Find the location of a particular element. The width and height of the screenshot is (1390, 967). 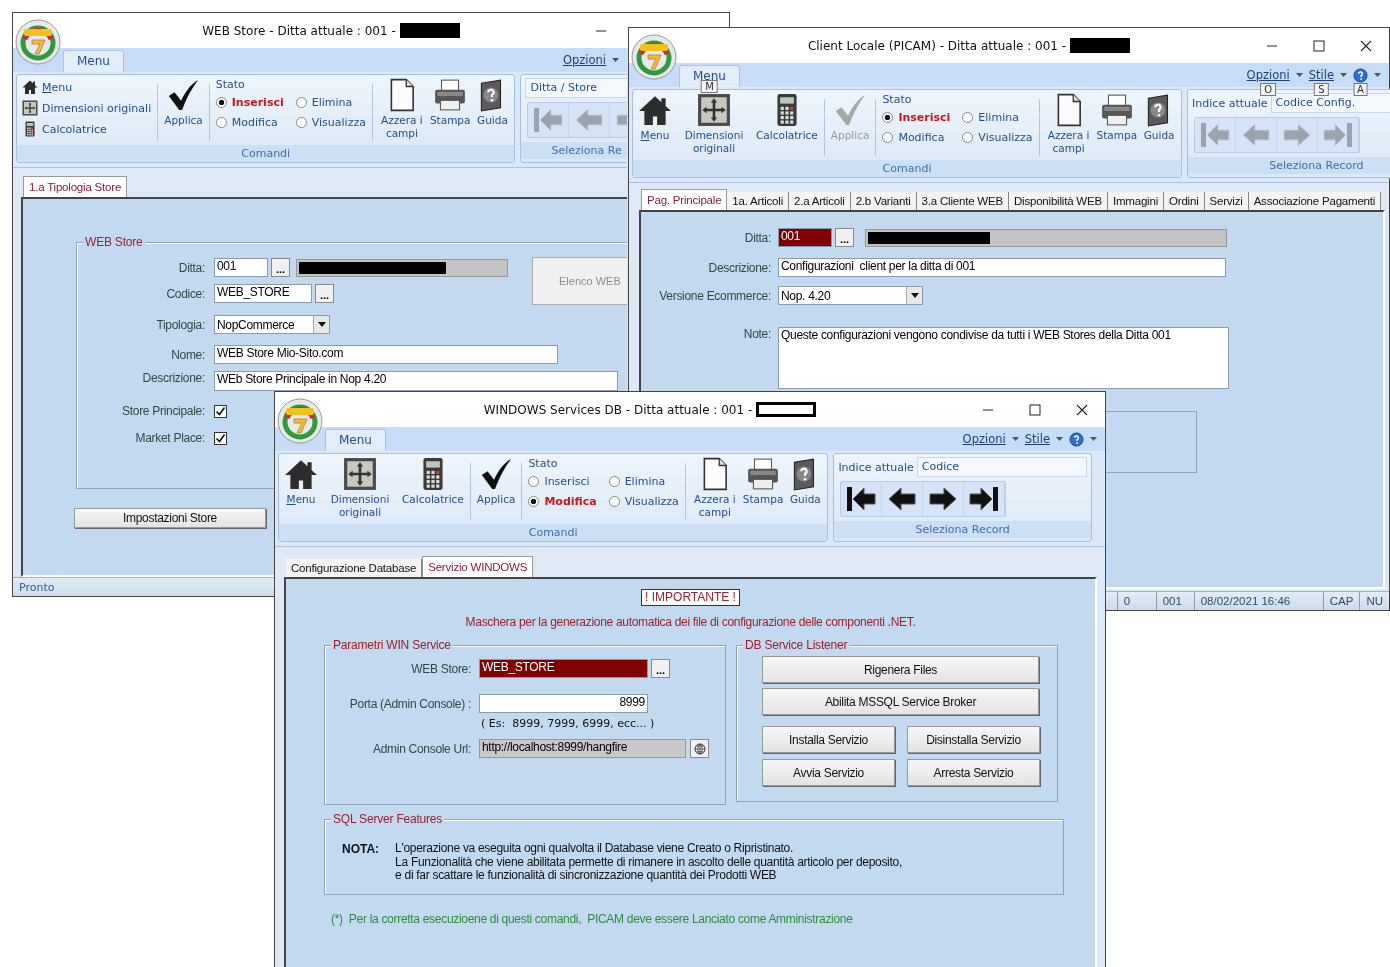

action-button: Disinstalla Servizio is located at coordinates (973, 739).